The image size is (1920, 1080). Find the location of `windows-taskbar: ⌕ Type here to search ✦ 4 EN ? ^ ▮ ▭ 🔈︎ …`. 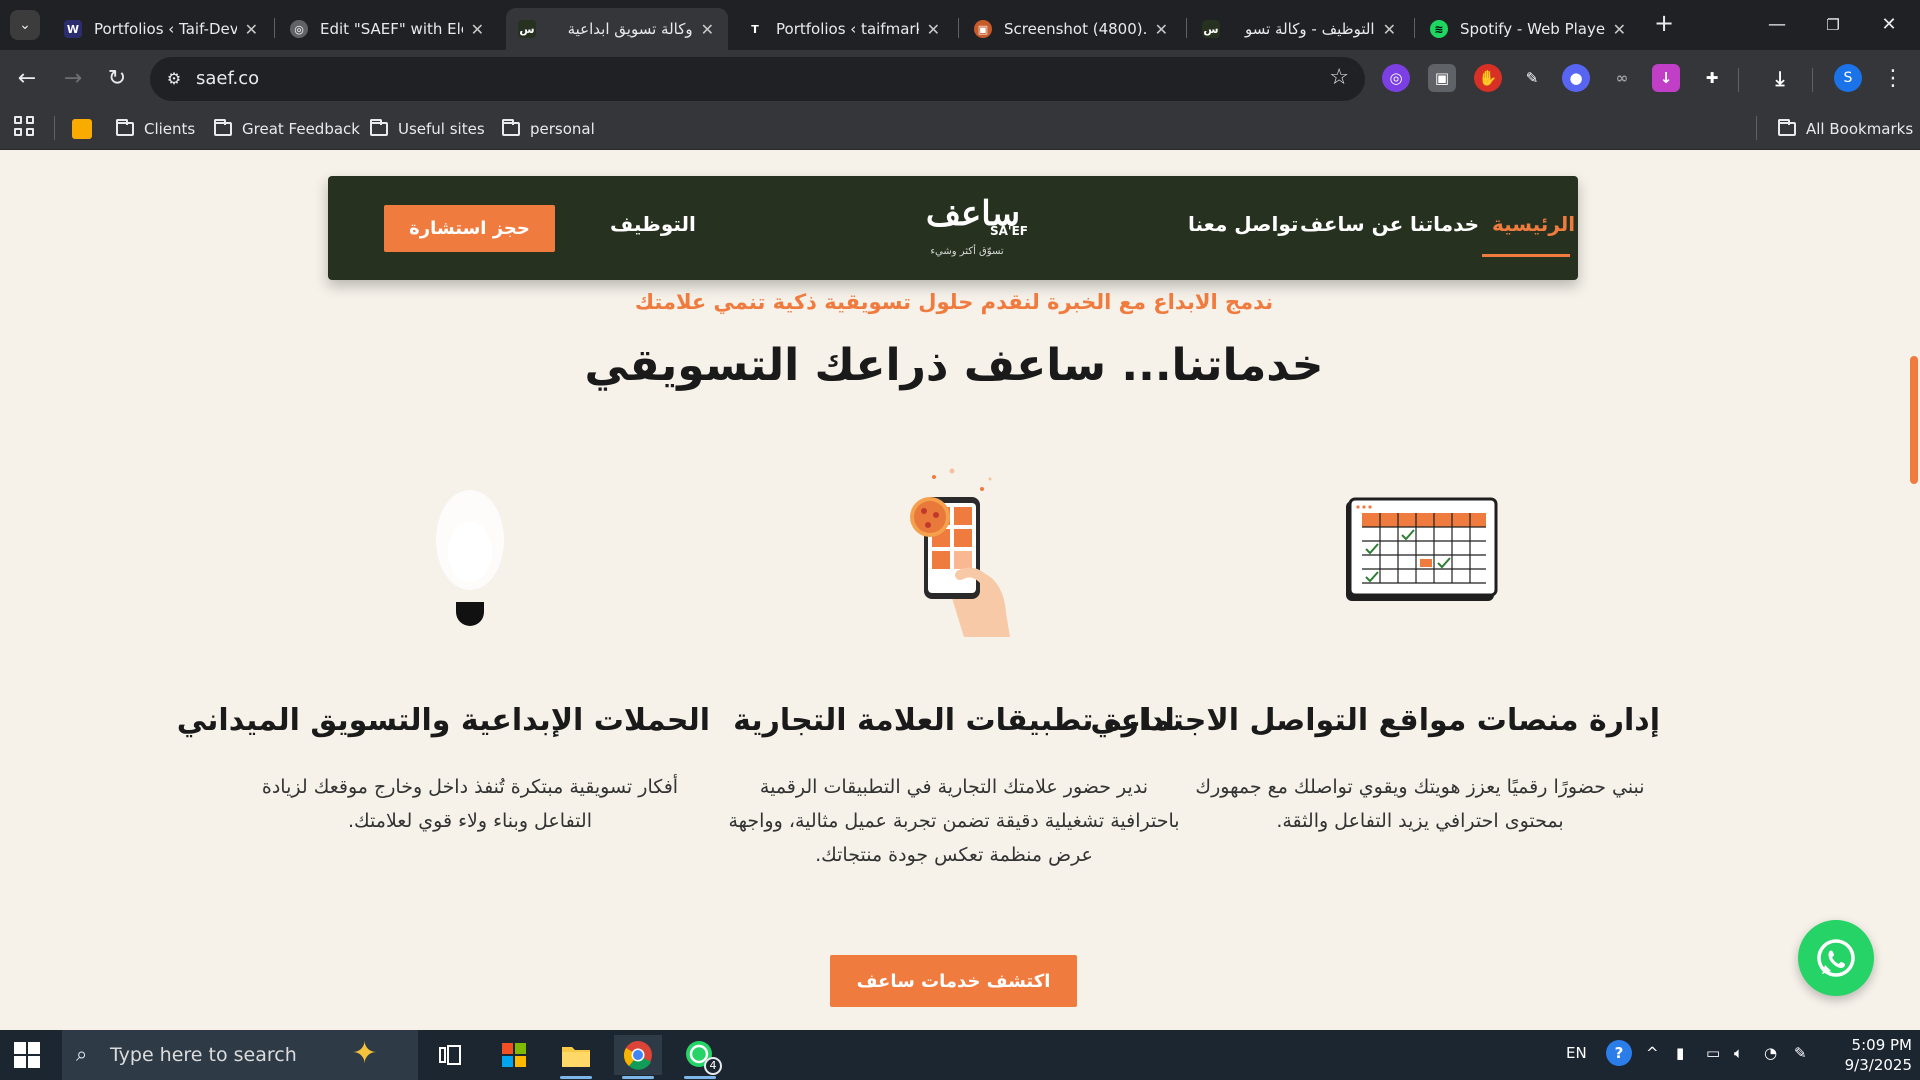

windows-taskbar: ⌕ Type here to search ✦ 4 EN ? ^ ▮ ▭ 🔈︎ … is located at coordinates (960, 1055).